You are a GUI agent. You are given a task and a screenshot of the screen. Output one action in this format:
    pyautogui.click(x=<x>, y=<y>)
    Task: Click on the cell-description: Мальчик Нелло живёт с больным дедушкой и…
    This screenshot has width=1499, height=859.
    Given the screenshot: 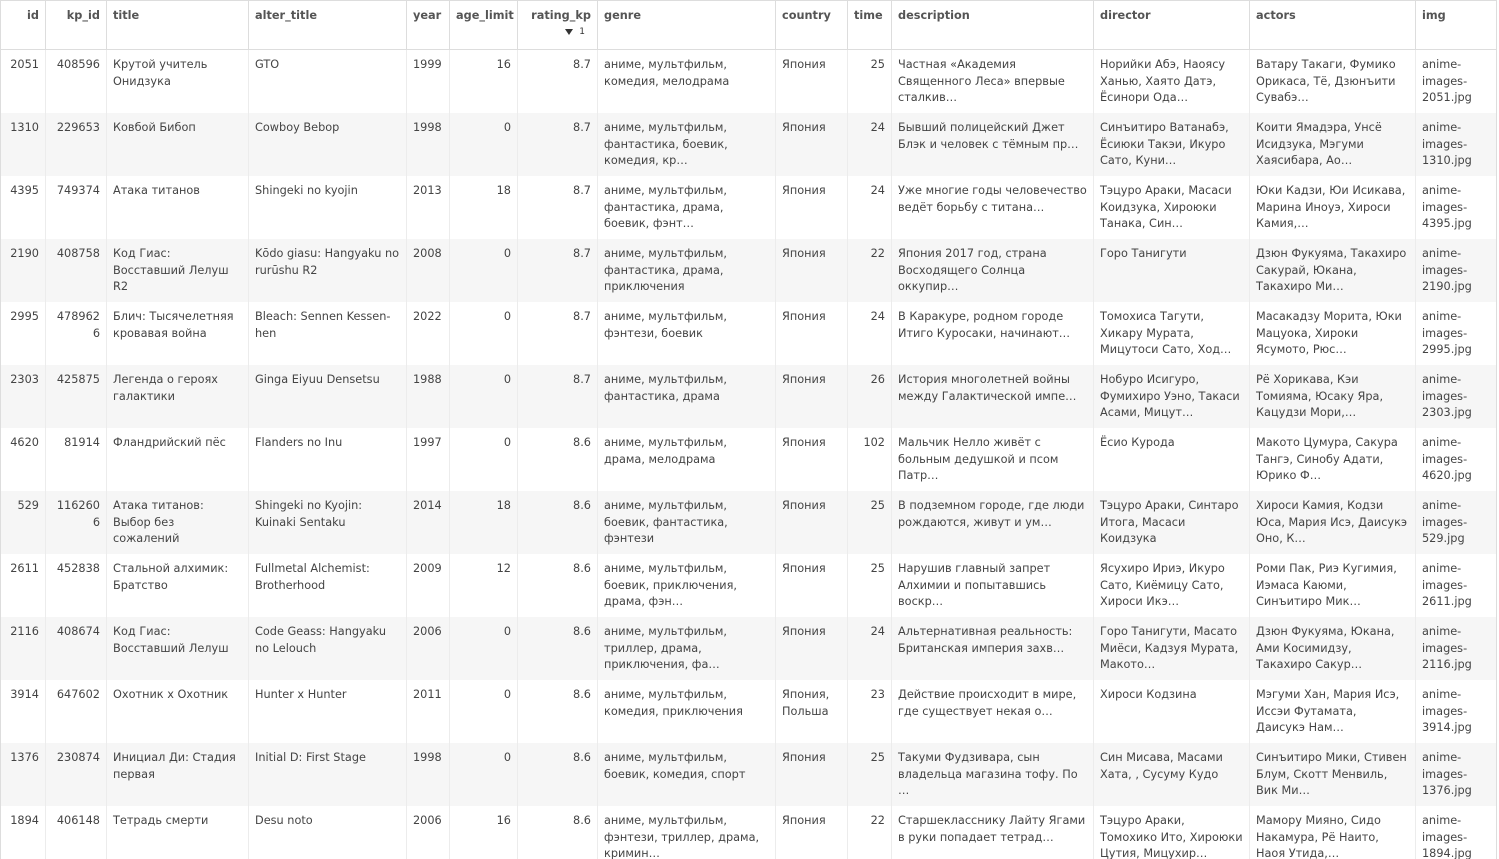 What is the action you would take?
    pyautogui.click(x=993, y=459)
    